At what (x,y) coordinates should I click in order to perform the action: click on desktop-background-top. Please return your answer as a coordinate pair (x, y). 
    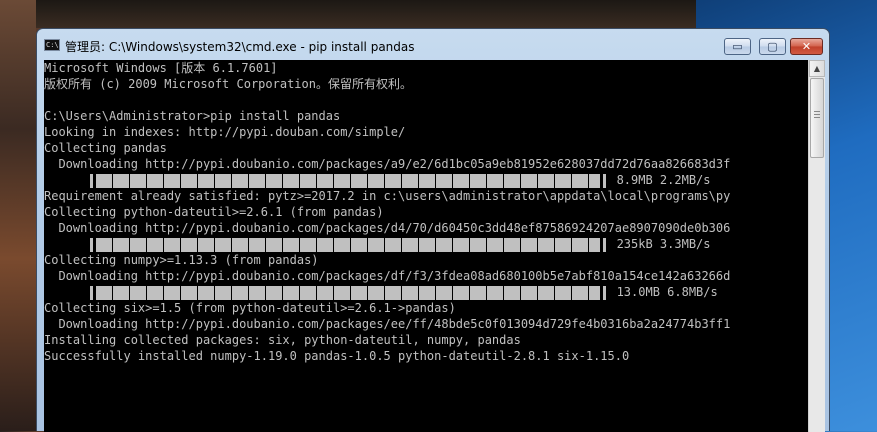
    Looking at the image, I should click on (366, 14).